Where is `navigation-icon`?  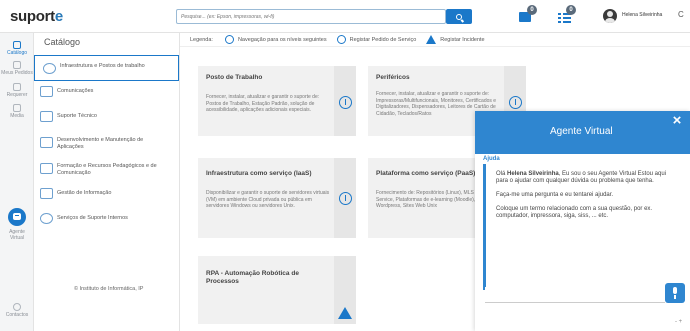
navigation-icon is located at coordinates (229, 39).